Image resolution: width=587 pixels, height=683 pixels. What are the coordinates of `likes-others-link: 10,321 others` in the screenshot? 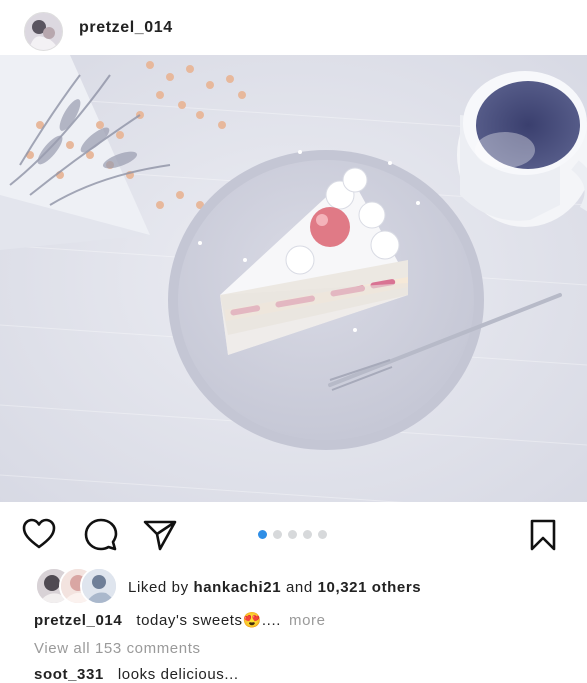 It's located at (370, 587).